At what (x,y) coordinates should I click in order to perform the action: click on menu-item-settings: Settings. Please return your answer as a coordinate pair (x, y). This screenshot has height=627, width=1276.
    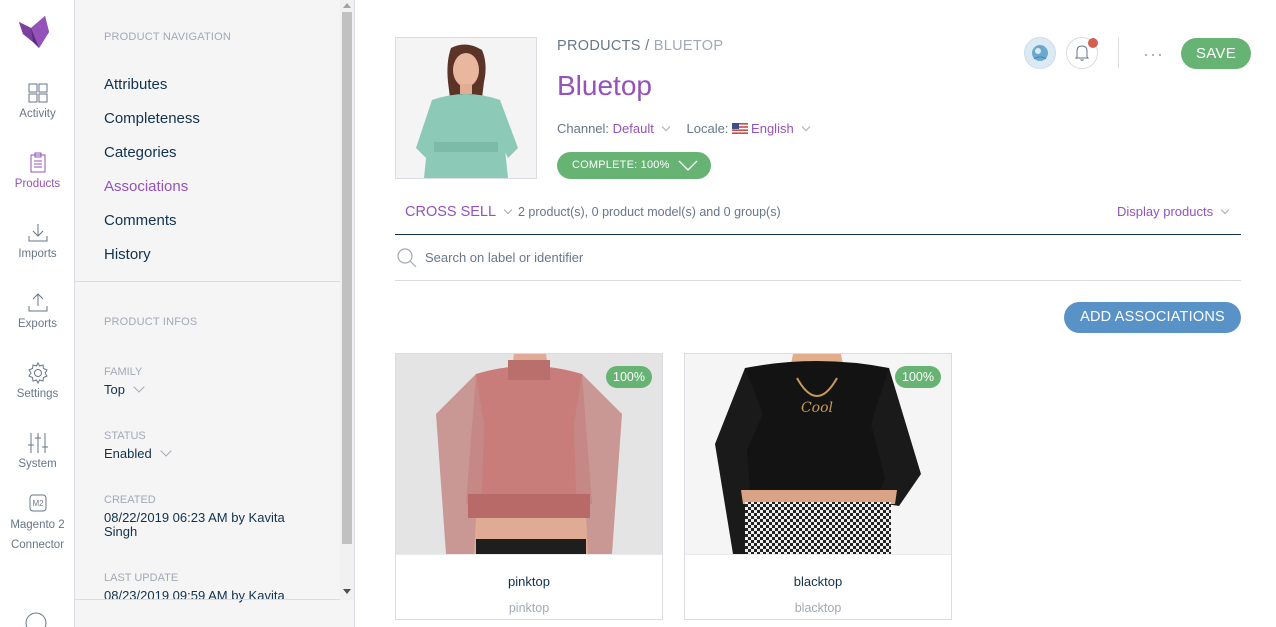
    Looking at the image, I should click on (37, 380).